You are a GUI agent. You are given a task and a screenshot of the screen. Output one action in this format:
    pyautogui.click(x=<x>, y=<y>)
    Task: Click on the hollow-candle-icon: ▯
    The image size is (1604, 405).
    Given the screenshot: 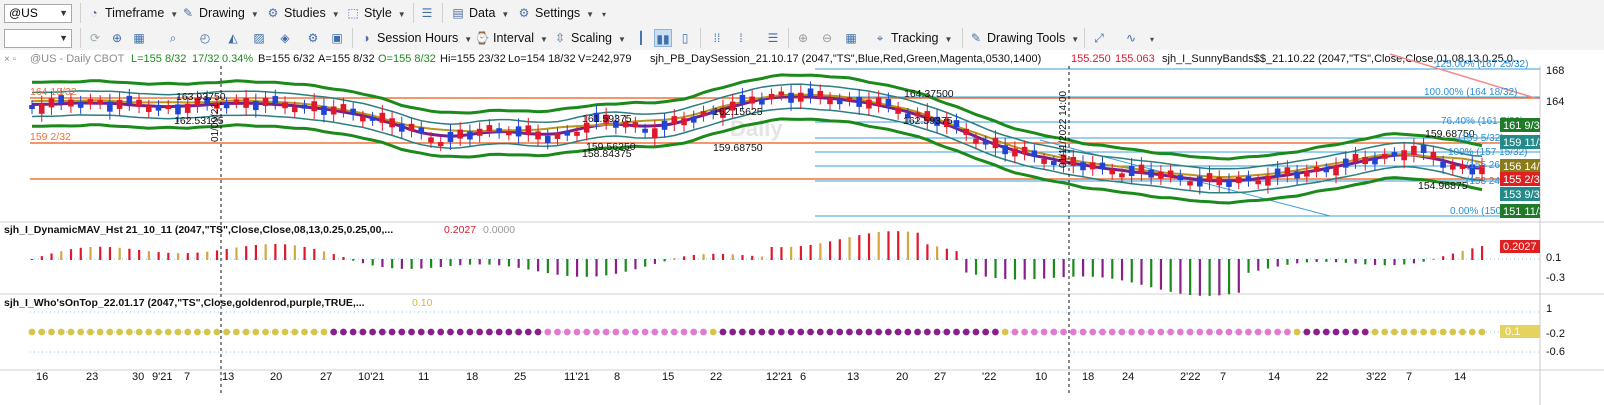 What is the action you would take?
    pyautogui.click(x=685, y=38)
    